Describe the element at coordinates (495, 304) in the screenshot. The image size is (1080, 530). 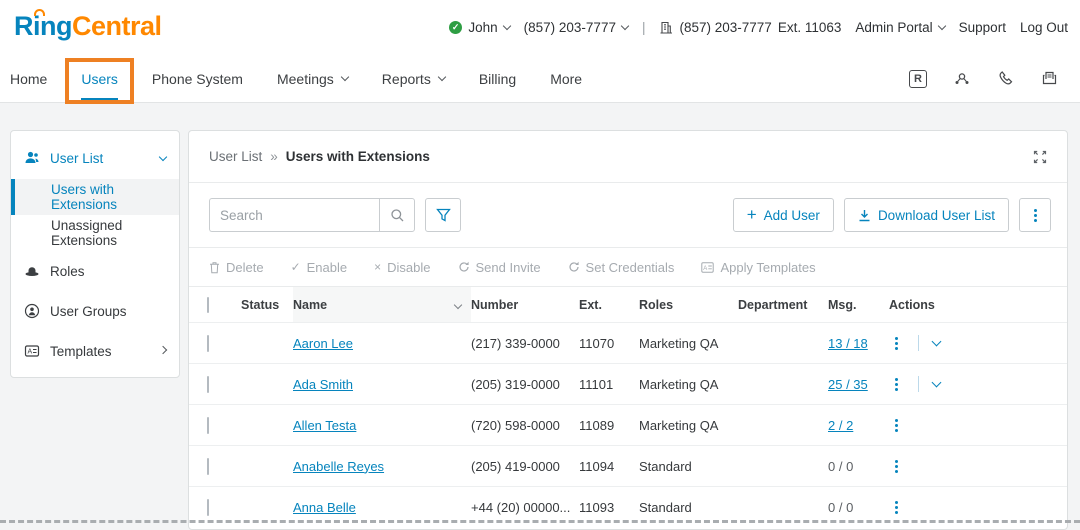
I see `col-number: Number` at that location.